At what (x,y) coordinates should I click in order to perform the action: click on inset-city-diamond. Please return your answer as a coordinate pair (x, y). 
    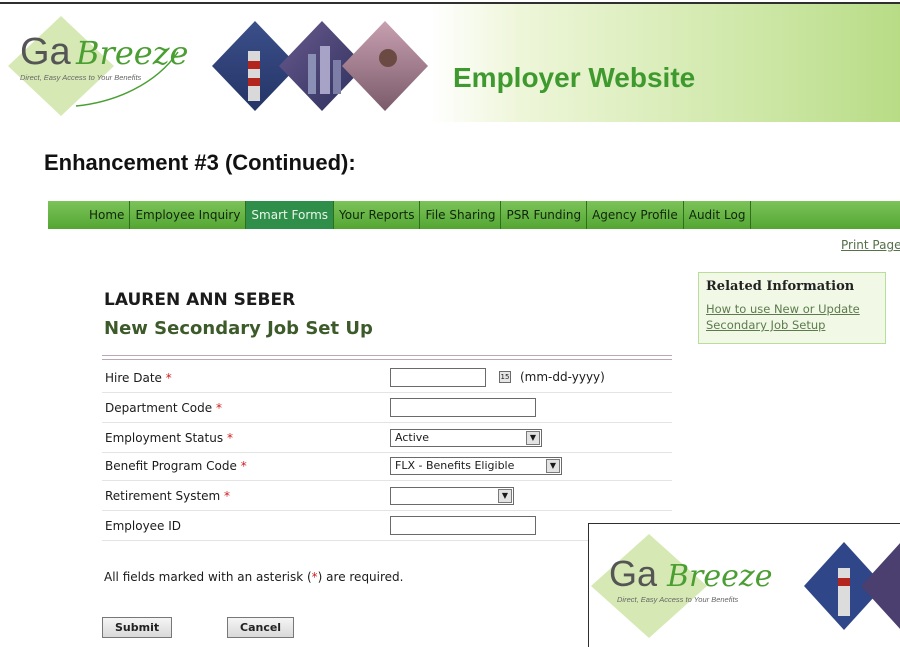
    Looking at the image, I should click on (880, 586).